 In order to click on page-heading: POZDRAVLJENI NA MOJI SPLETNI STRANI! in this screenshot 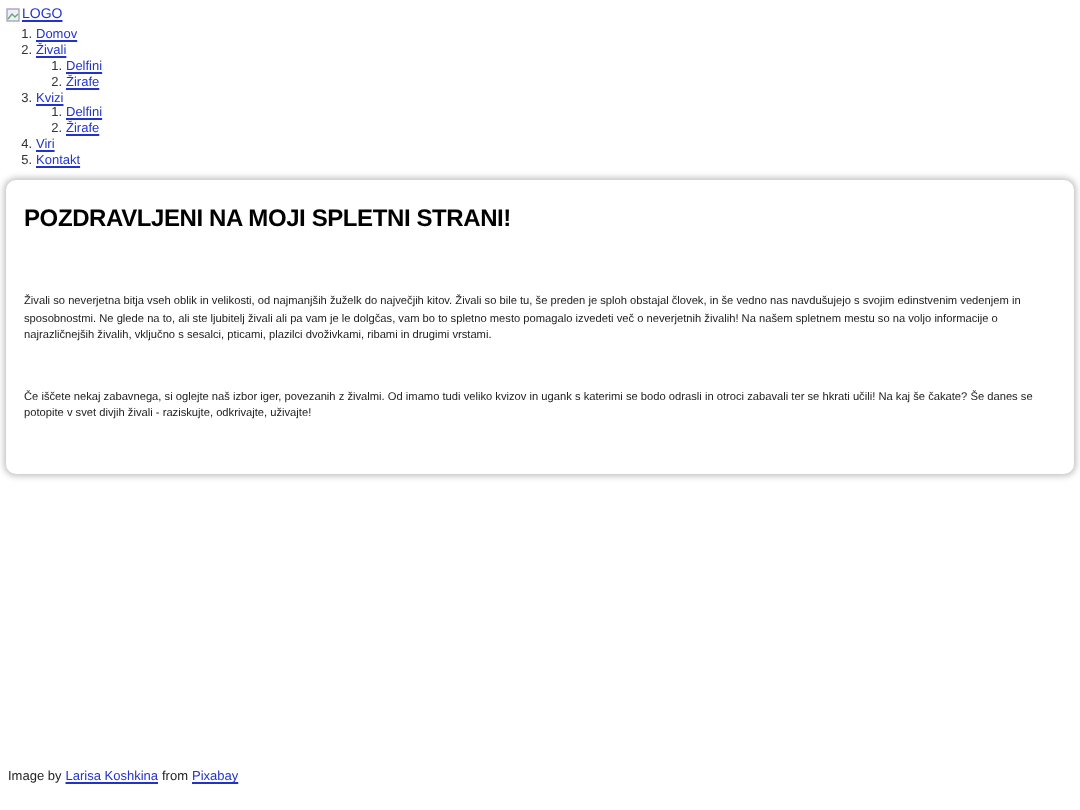, I will do `click(268, 218)`.